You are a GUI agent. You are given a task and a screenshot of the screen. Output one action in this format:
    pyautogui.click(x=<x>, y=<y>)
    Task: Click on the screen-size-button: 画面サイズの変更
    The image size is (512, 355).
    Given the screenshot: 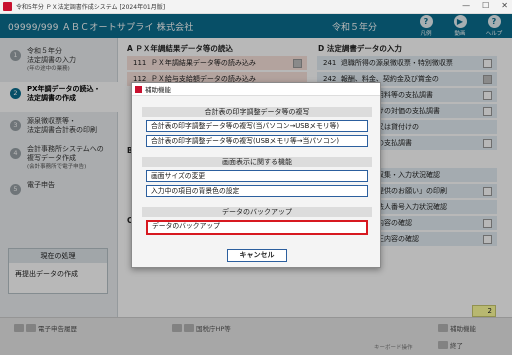 What is the action you would take?
    pyautogui.click(x=257, y=176)
    